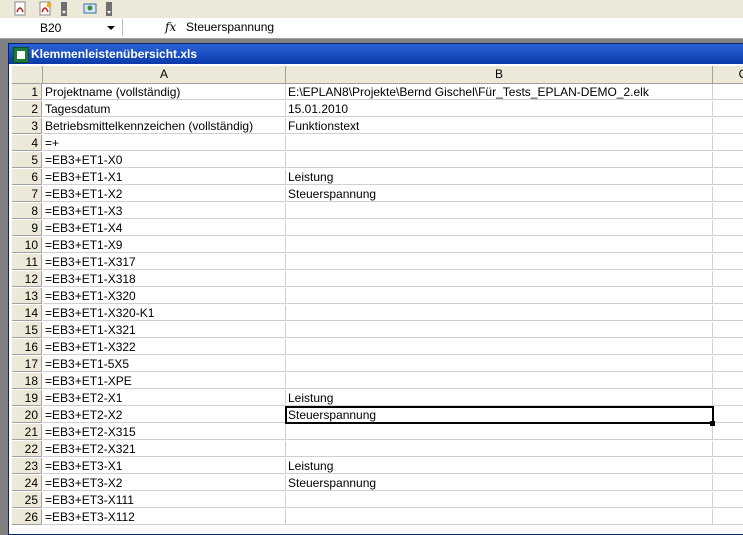  What do you see at coordinates (27, 466) in the screenshot?
I see `row-header: 23` at bounding box center [27, 466].